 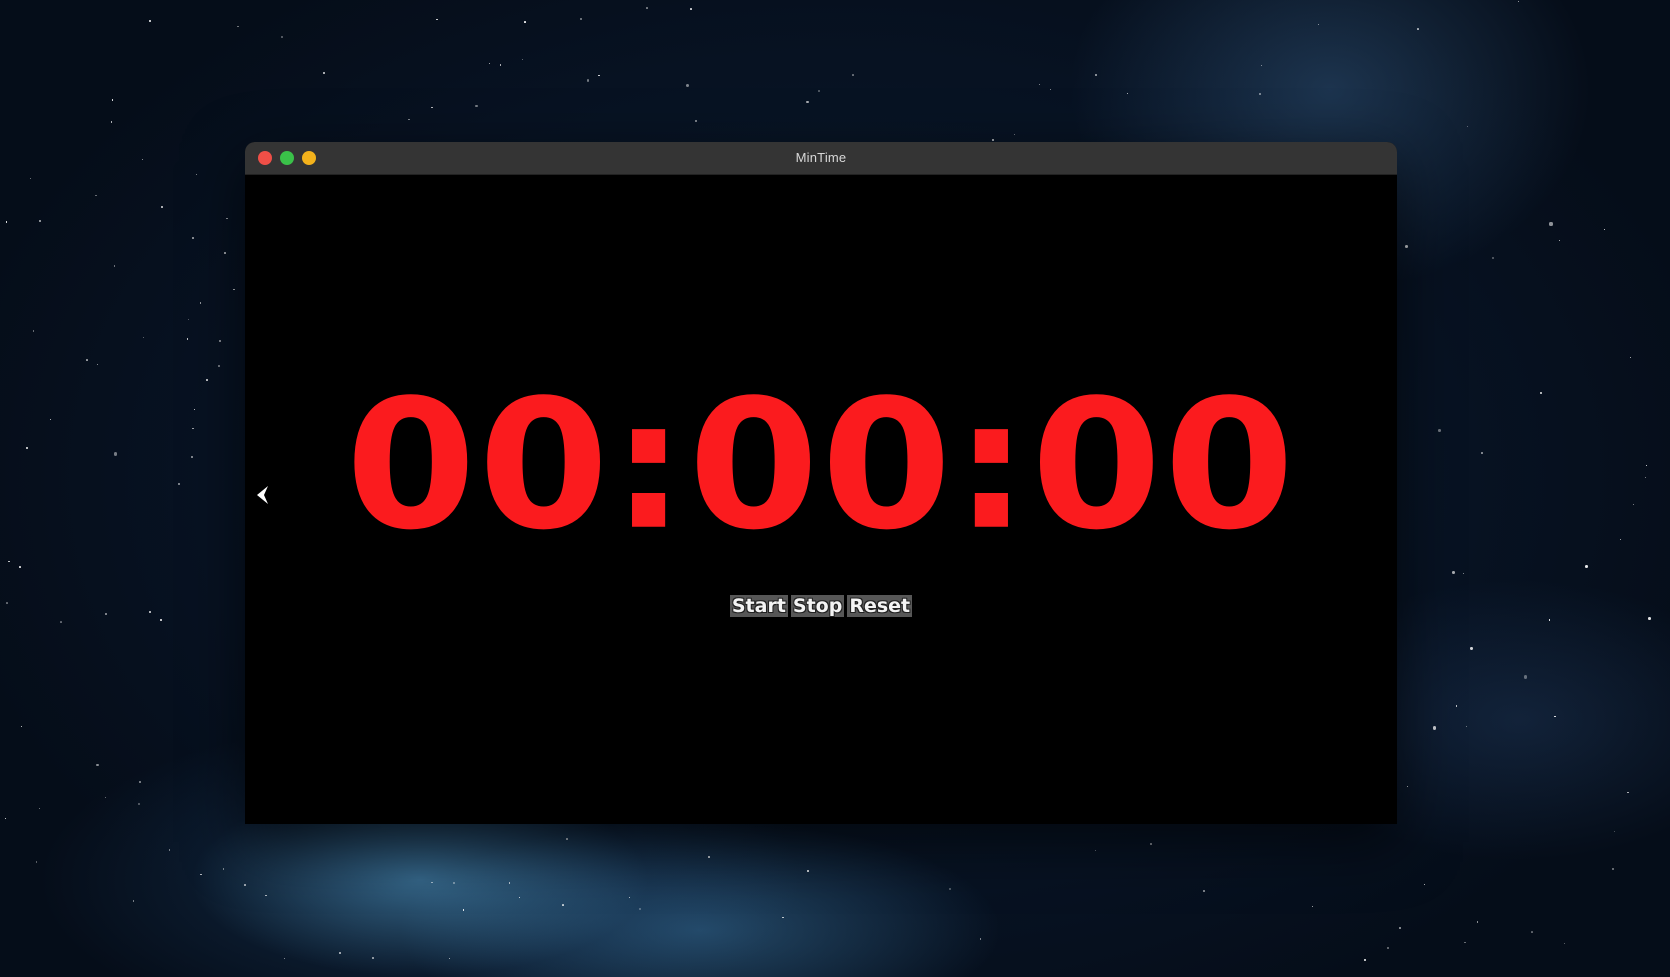 I want to click on timer-controls: Start Stop Reset, so click(x=821, y=606).